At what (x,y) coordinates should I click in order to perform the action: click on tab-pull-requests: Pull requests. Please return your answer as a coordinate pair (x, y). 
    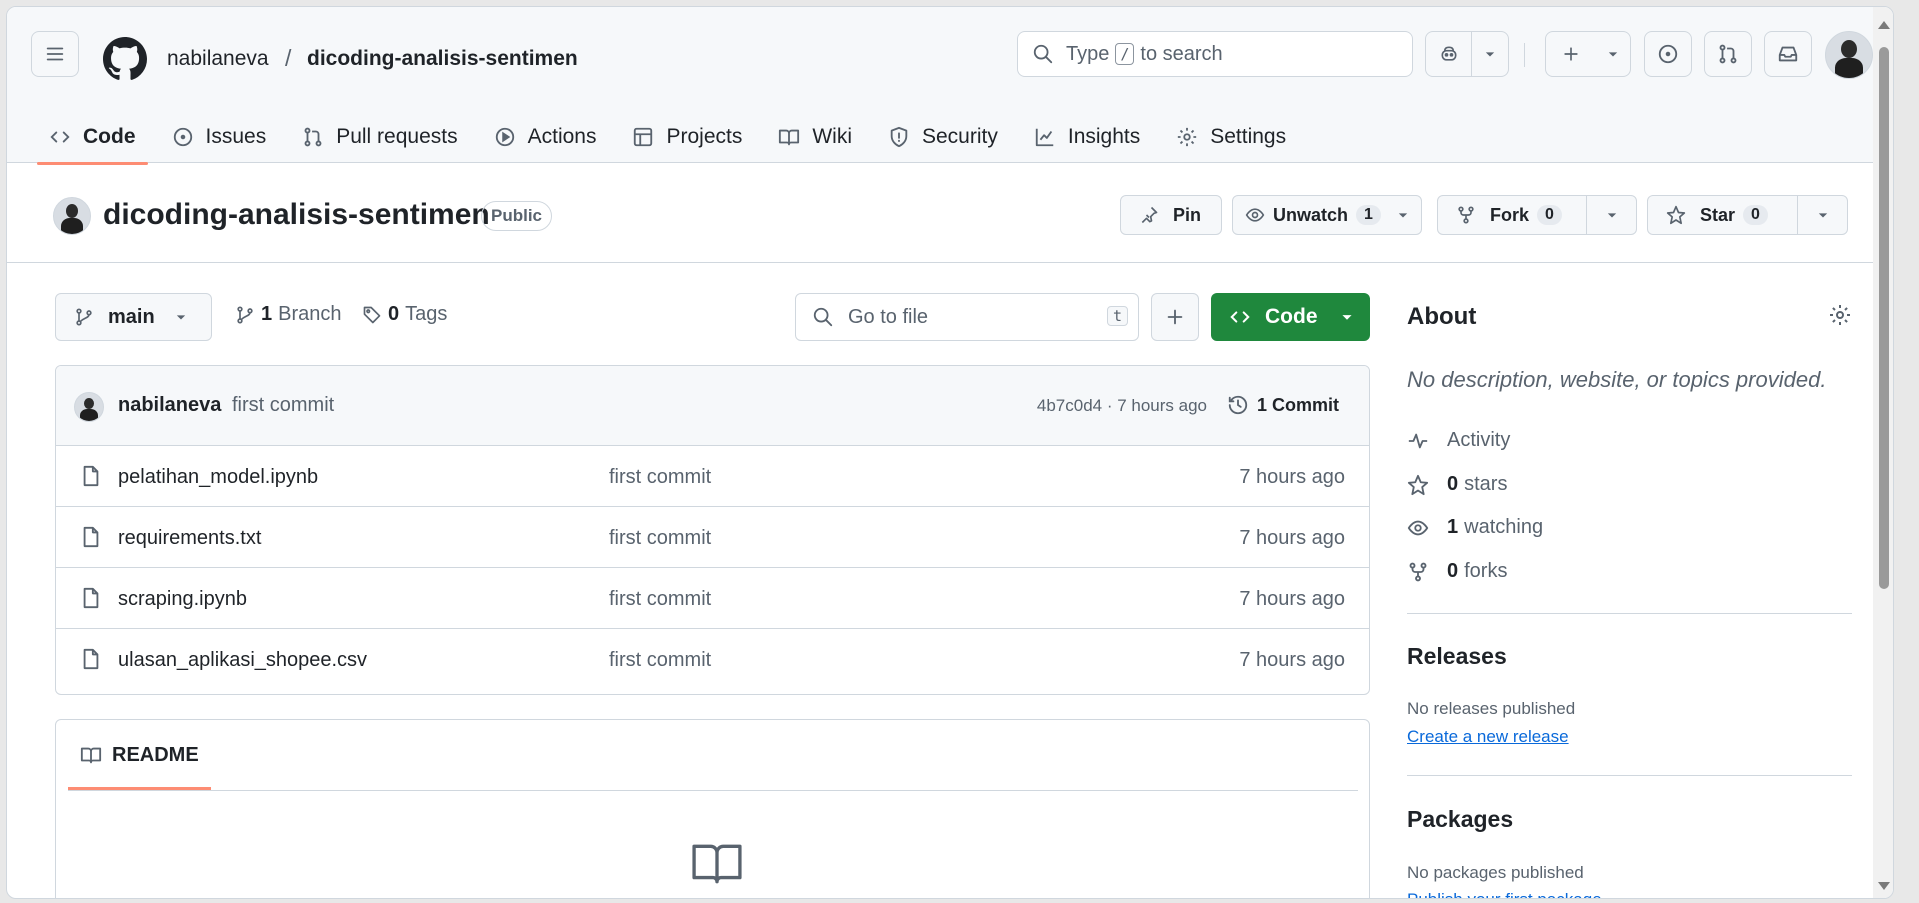
    Looking at the image, I should click on (379, 137).